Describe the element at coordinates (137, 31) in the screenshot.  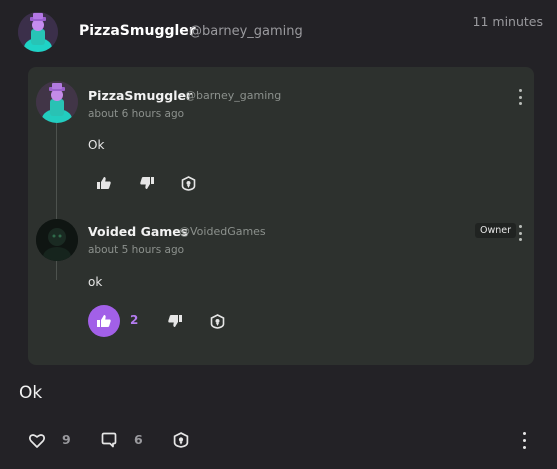
I see `author-name: PizzaSmuggler` at that location.